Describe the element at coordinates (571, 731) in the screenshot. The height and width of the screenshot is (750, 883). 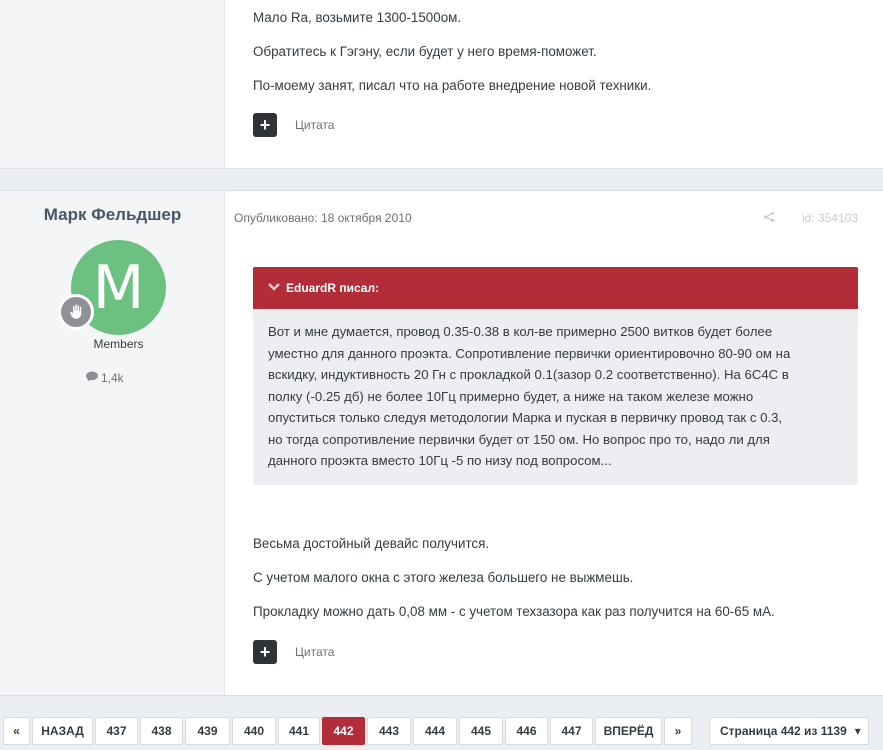
I see `page-link: 447` at that location.